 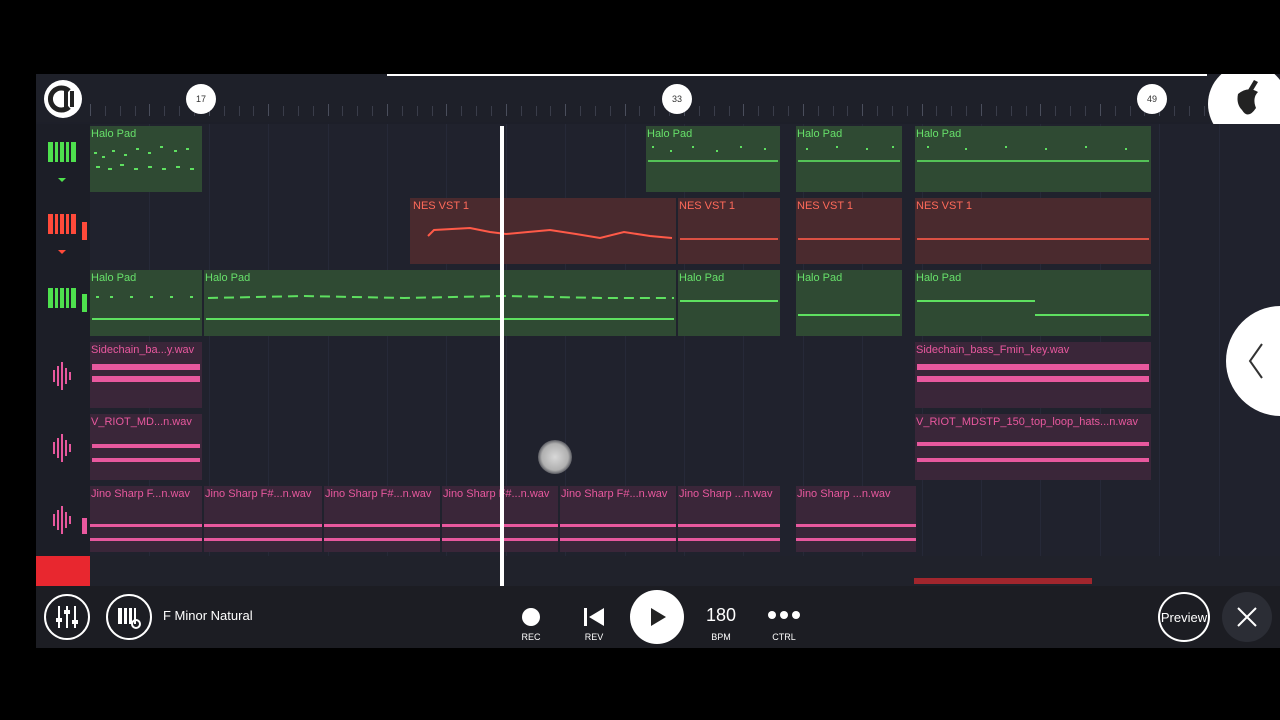 I want to click on clip: Sidechain_bass_Fmin_key.wav, so click(x=1033, y=375).